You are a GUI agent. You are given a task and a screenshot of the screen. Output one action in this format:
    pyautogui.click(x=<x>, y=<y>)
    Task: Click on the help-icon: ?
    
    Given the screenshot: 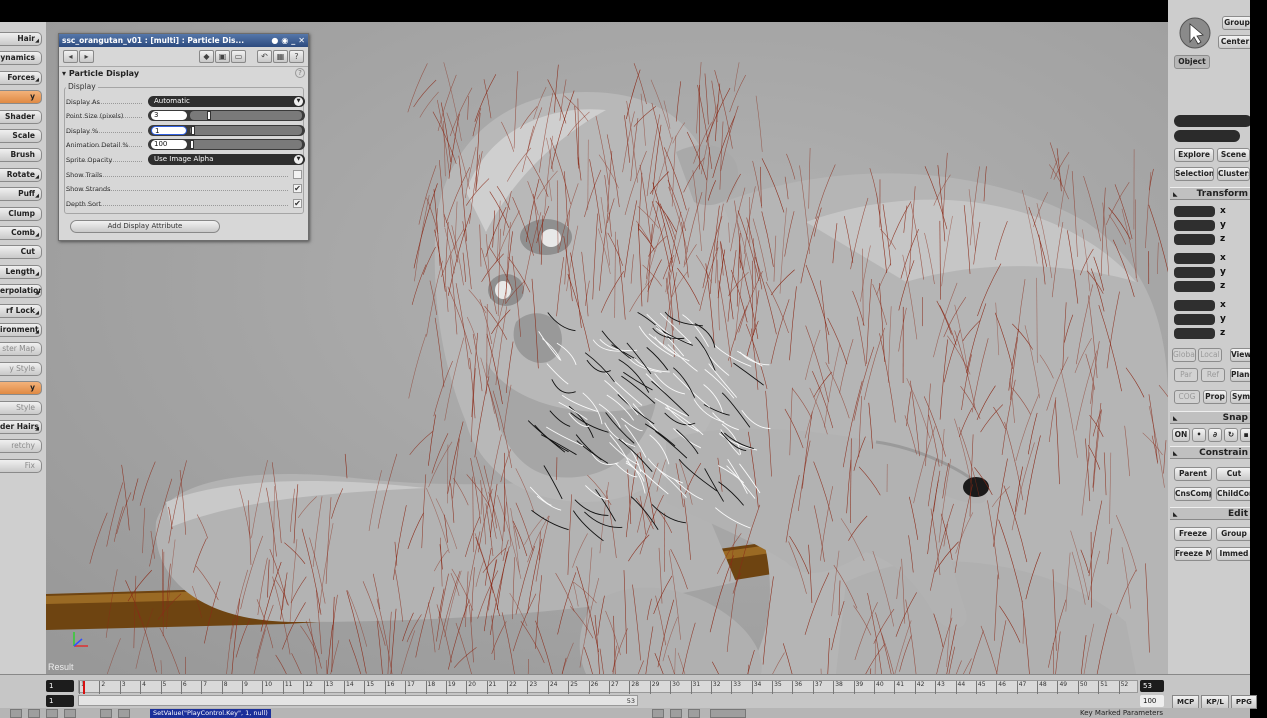 What is the action you would take?
    pyautogui.click(x=296, y=56)
    